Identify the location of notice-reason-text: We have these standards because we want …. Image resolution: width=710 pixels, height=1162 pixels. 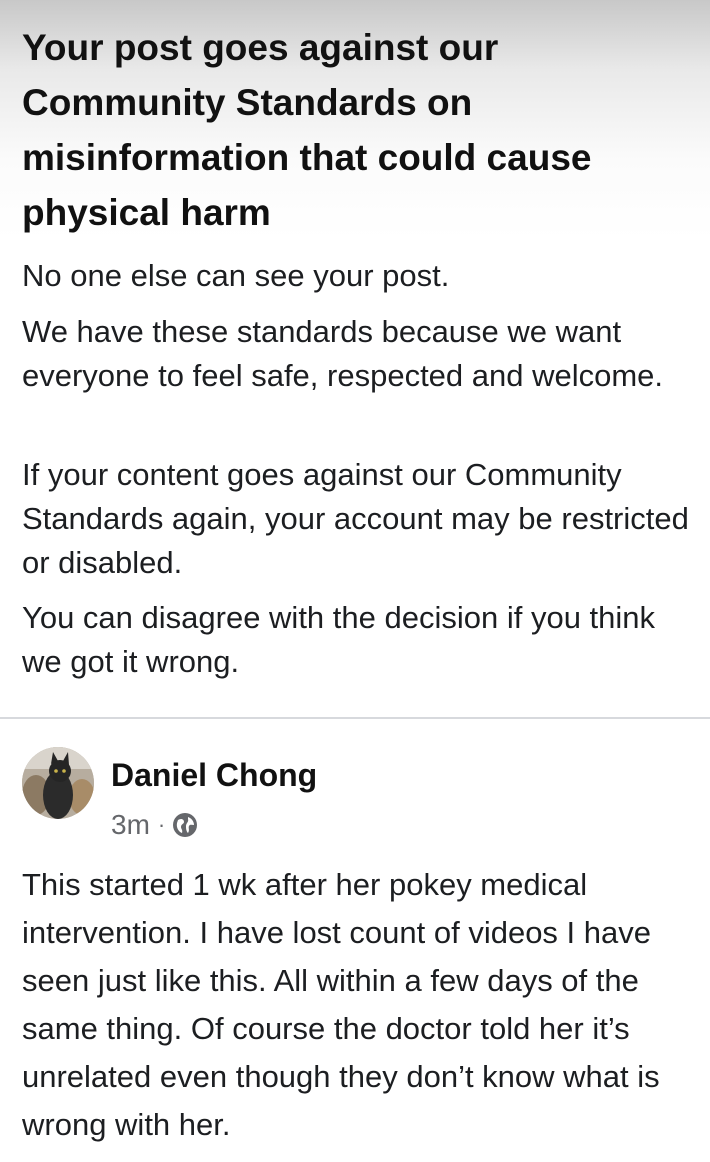
(343, 353).